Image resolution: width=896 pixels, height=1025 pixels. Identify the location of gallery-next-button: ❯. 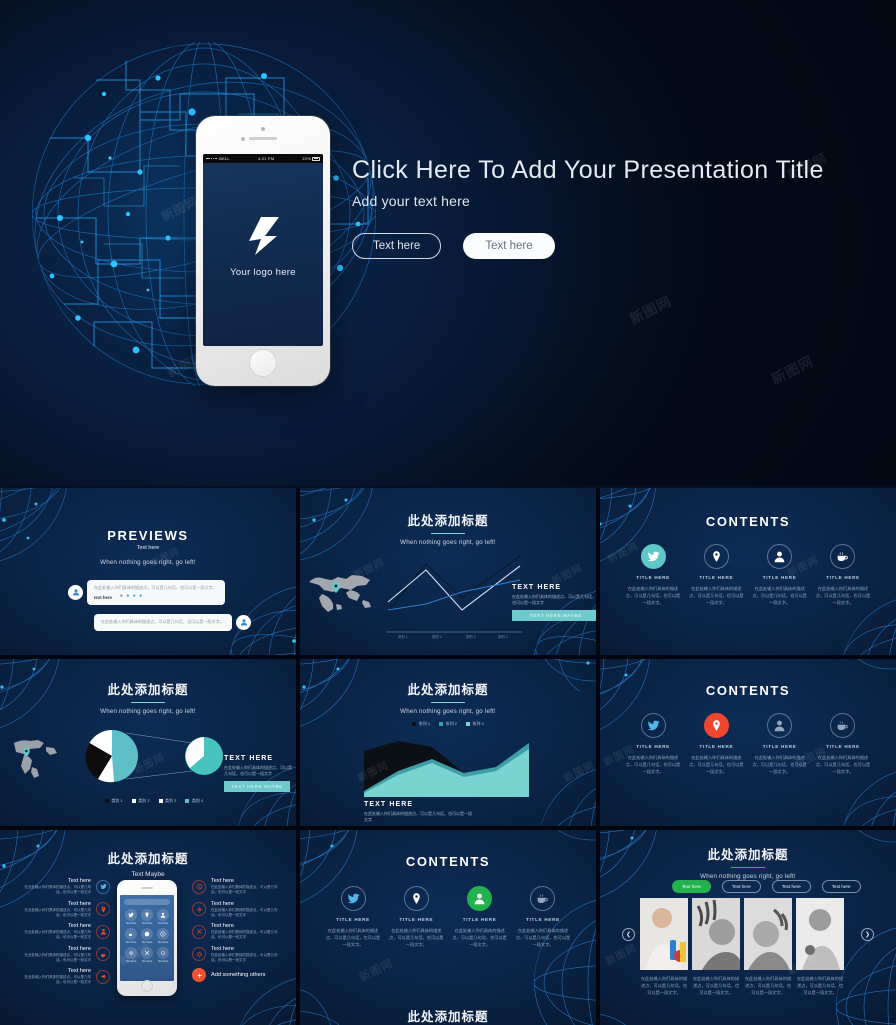
(867, 934).